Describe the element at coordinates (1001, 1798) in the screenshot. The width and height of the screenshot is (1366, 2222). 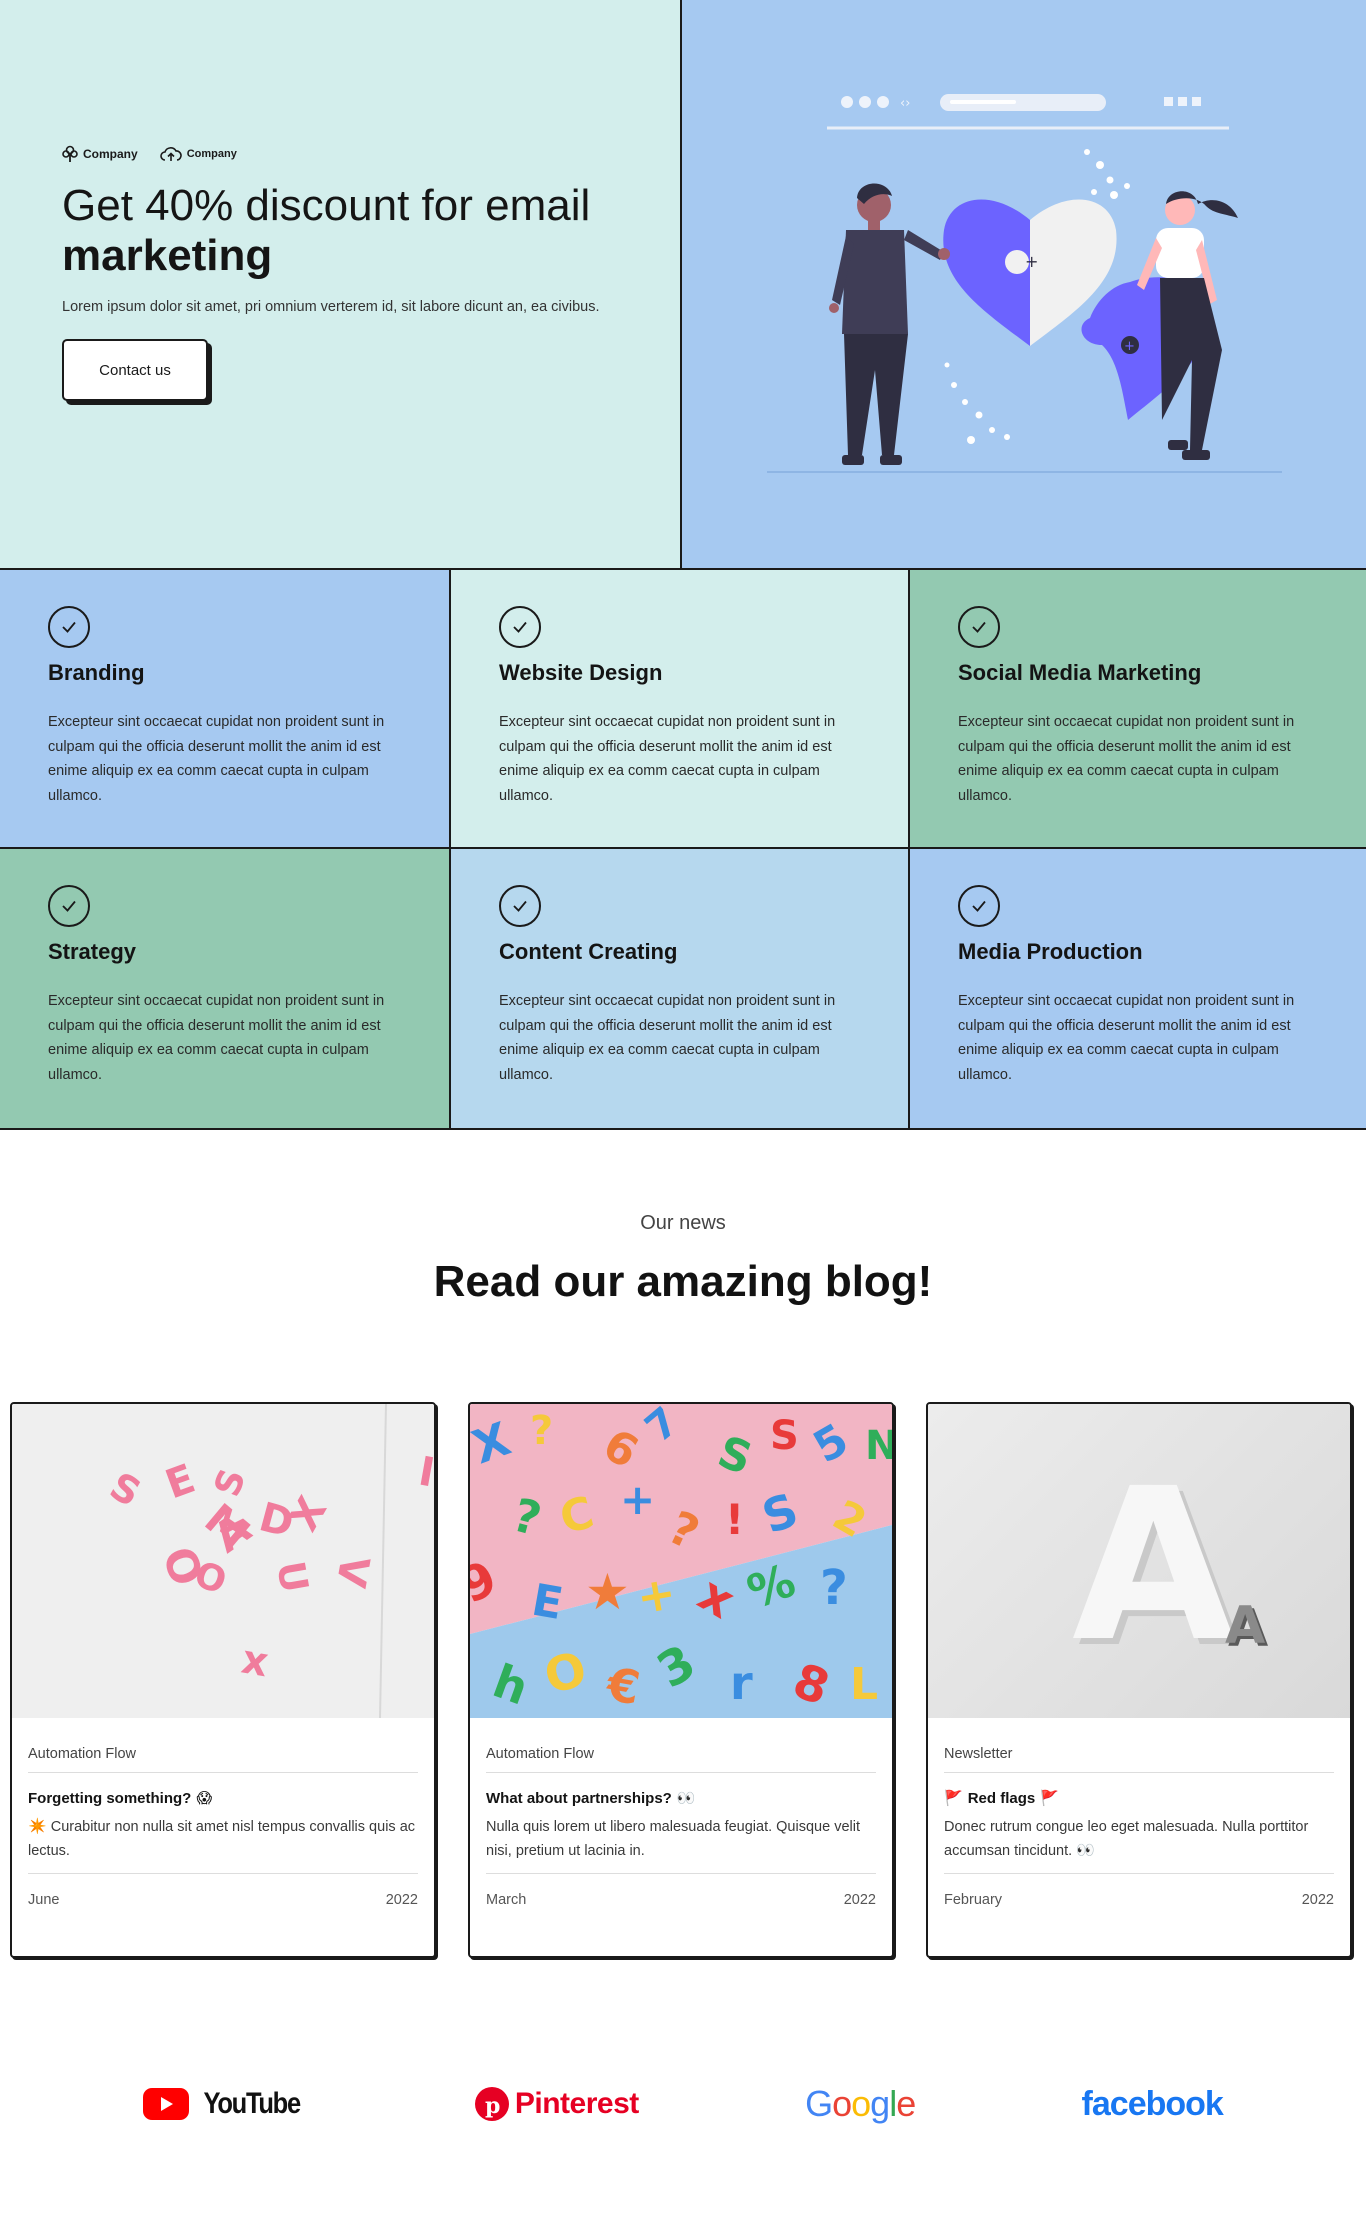
I see `blog-card-title-text: Red flags` at that location.